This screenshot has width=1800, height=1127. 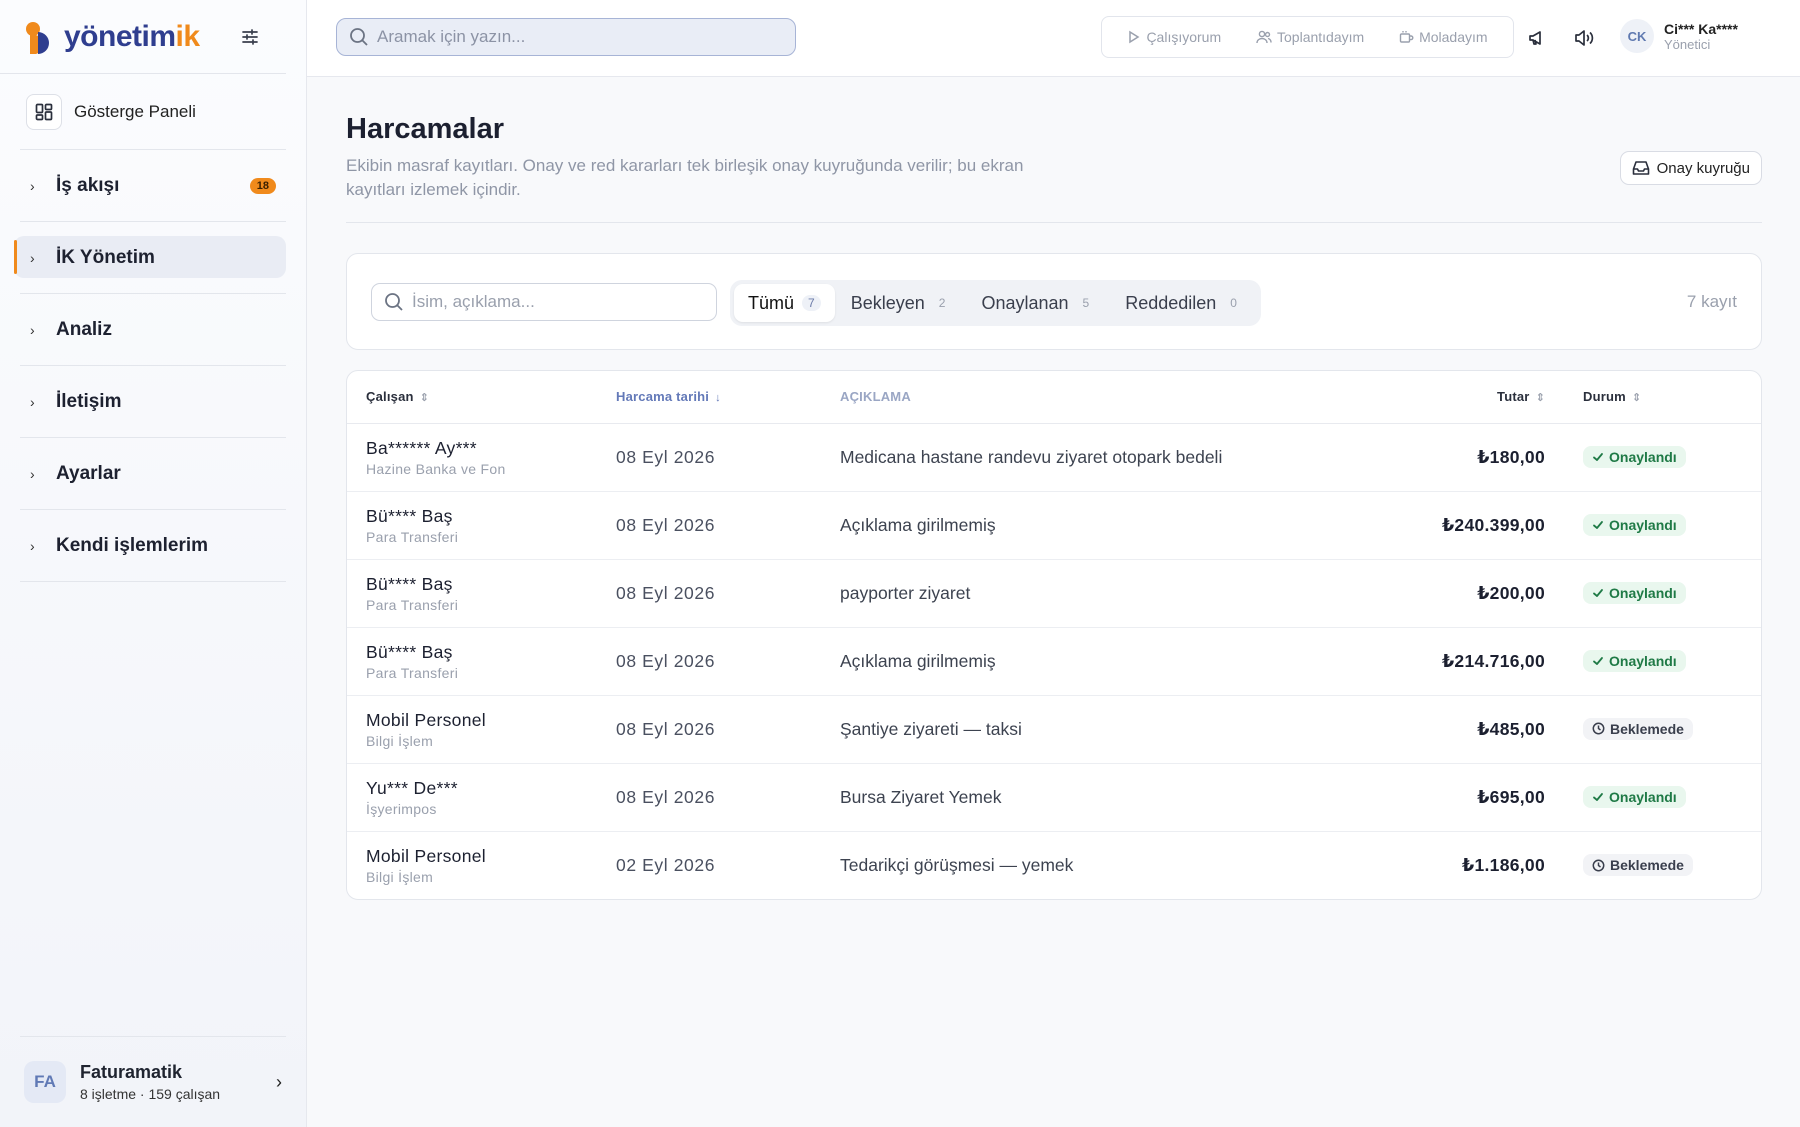 I want to click on status-label: Toplantıdayım, so click(x=1321, y=37).